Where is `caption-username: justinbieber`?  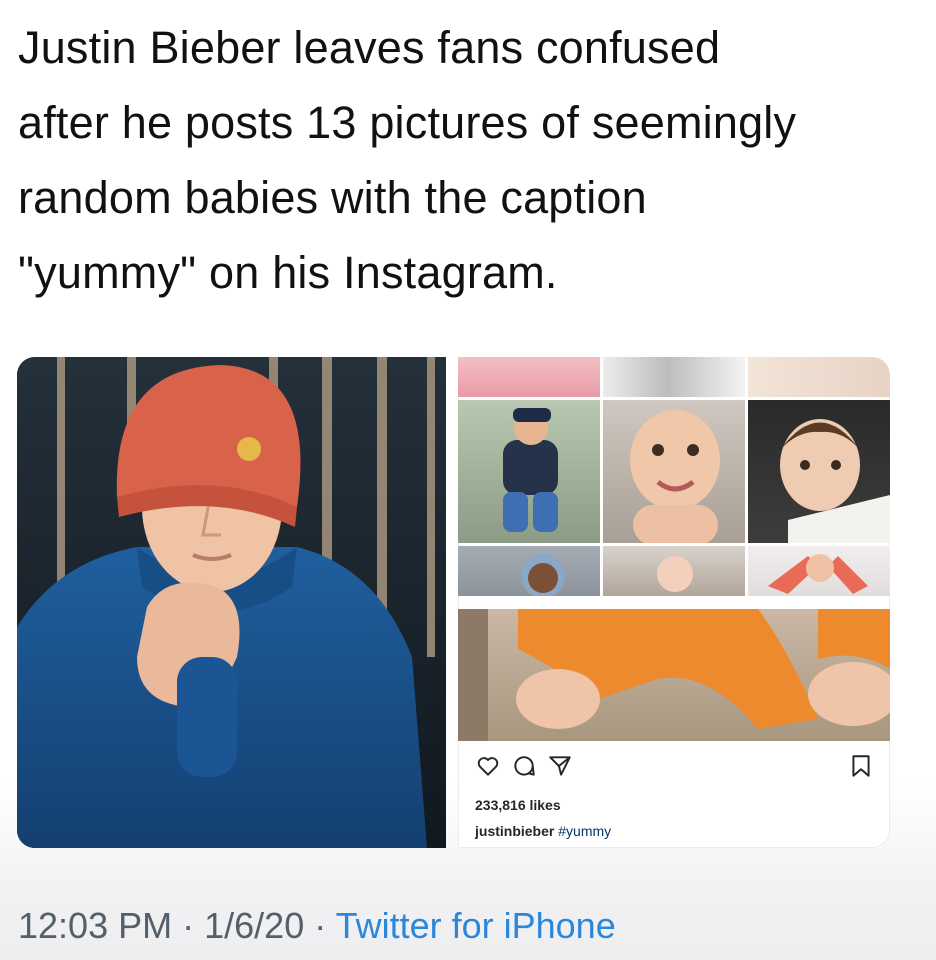 caption-username: justinbieber is located at coordinates (514, 831).